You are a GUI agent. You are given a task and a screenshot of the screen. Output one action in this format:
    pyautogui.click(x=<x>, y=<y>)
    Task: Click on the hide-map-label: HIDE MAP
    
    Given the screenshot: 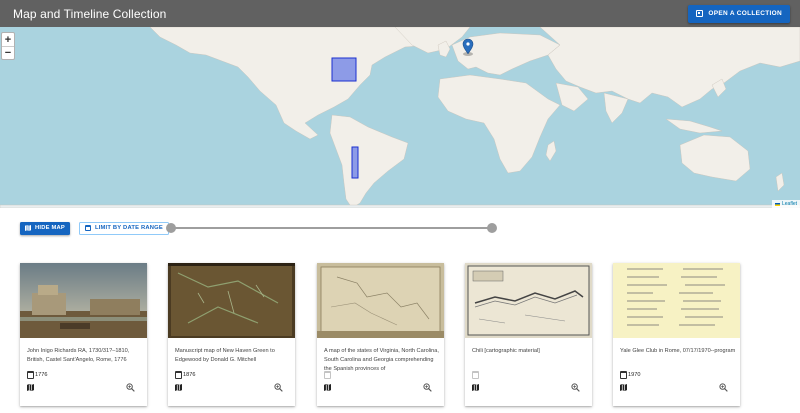 What is the action you would take?
    pyautogui.click(x=50, y=228)
    